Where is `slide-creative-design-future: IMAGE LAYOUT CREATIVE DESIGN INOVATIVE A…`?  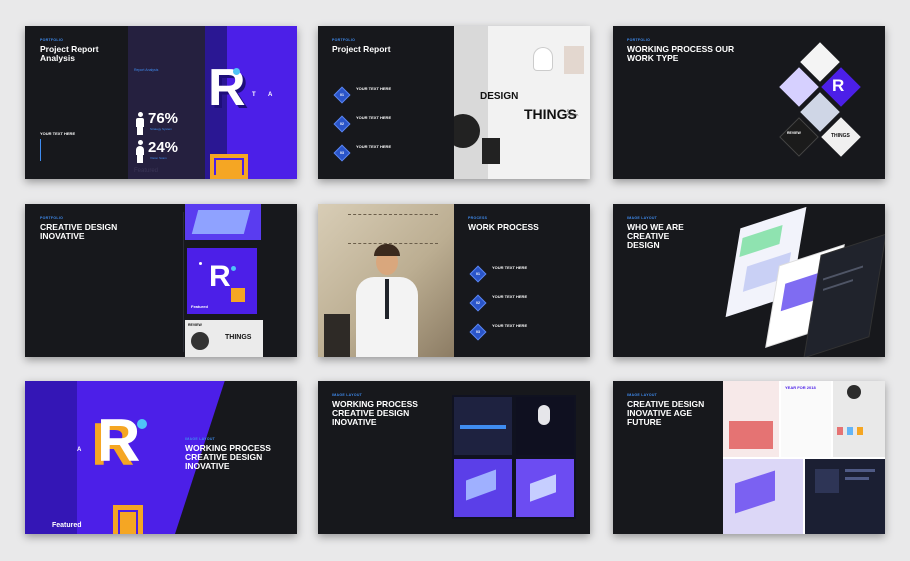
slide-creative-design-future: IMAGE LAYOUT CREATIVE DESIGN INOVATIVE A… is located at coordinates (749, 457).